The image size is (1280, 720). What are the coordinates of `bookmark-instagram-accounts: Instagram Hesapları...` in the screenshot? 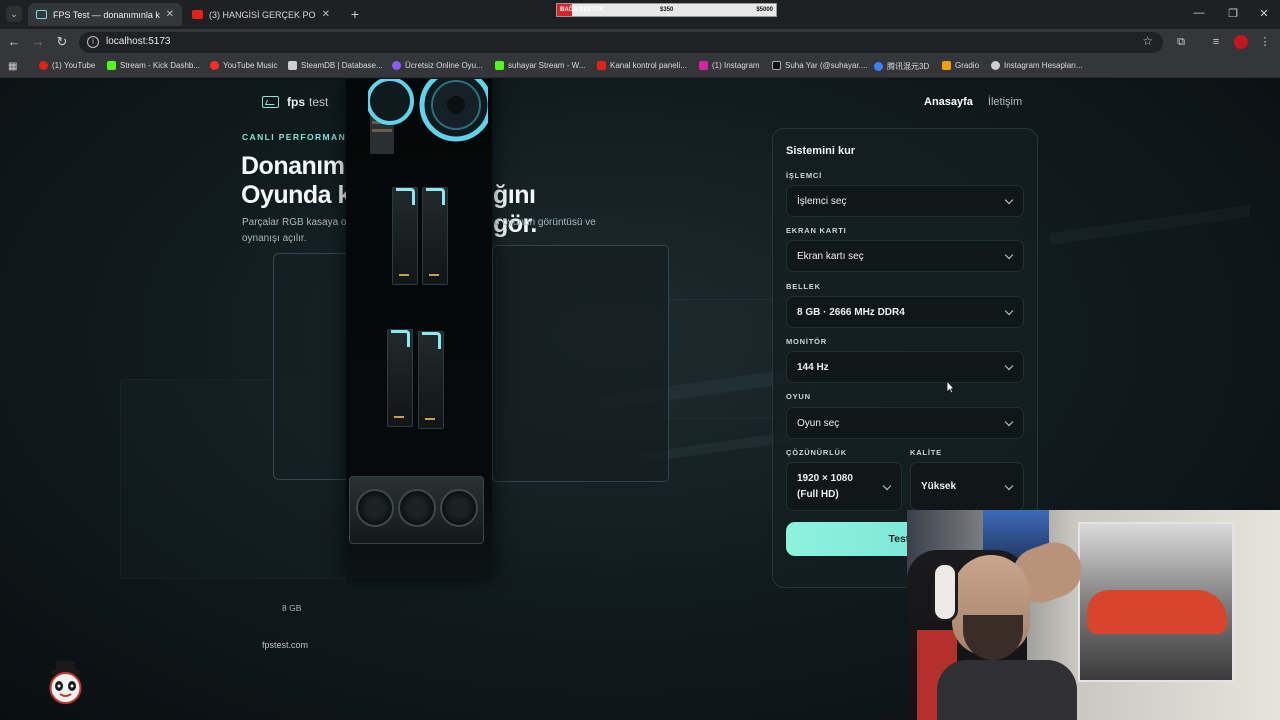 It's located at (1037, 65).